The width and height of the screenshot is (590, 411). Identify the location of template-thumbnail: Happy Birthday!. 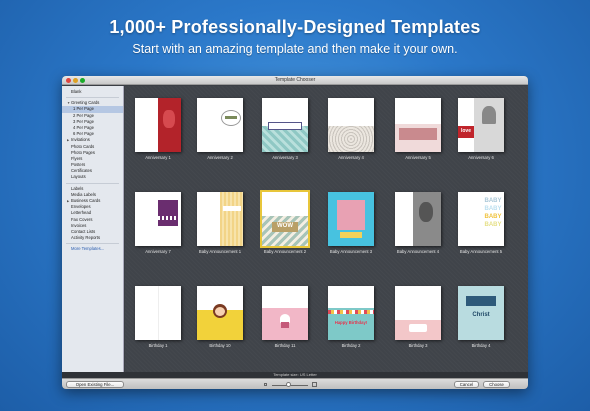
(351, 313).